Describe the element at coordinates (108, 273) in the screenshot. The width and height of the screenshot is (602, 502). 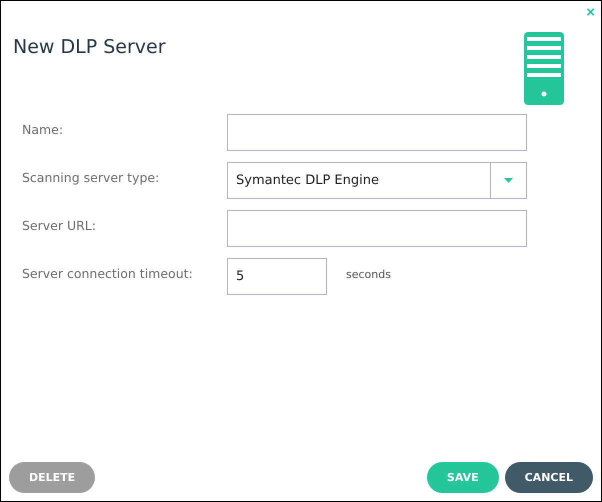
I see `field-label: Server connection timeout:` at that location.